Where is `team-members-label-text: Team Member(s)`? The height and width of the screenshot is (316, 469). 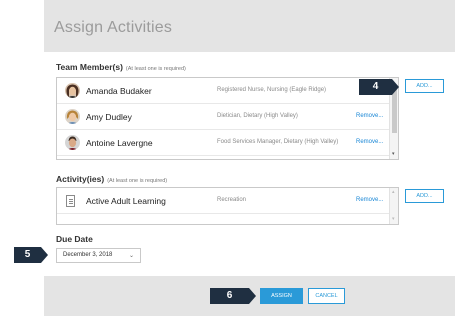
team-members-label-text: Team Member(s) is located at coordinates (89, 67).